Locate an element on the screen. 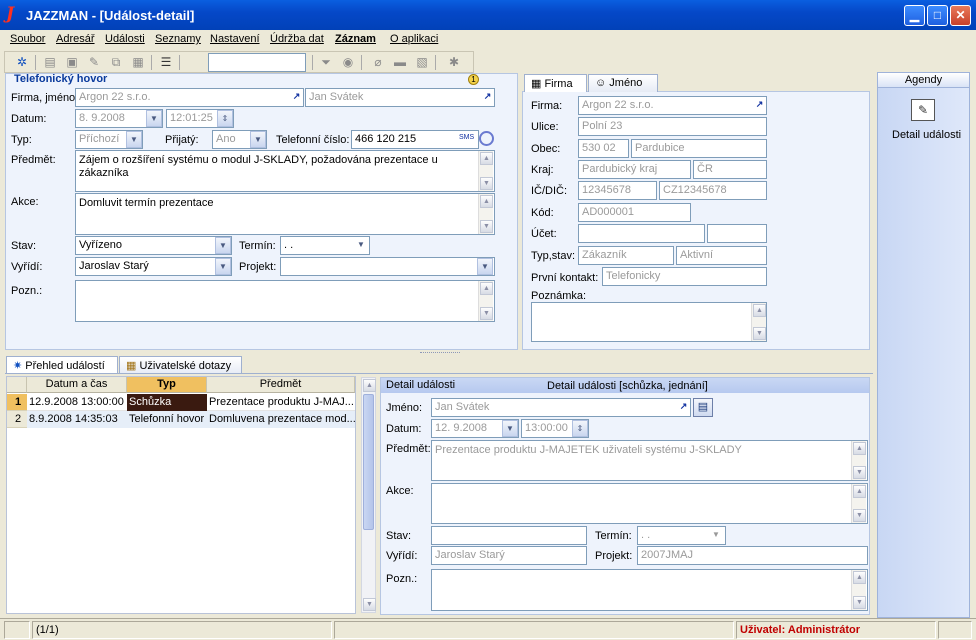 The height and width of the screenshot is (640, 976). edit-icon: ✎ is located at coordinates (94, 62).